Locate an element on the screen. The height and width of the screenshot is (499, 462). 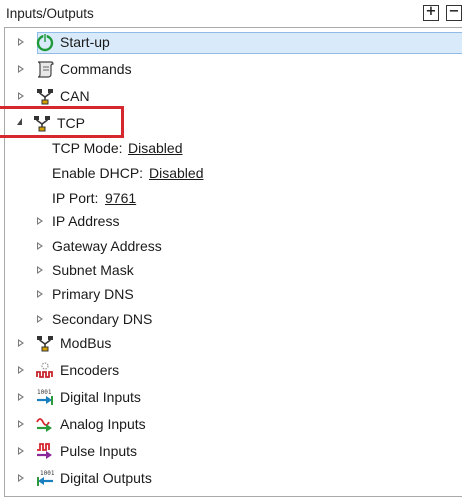
tree-item-ip-address: IP Address is located at coordinates (233, 221).